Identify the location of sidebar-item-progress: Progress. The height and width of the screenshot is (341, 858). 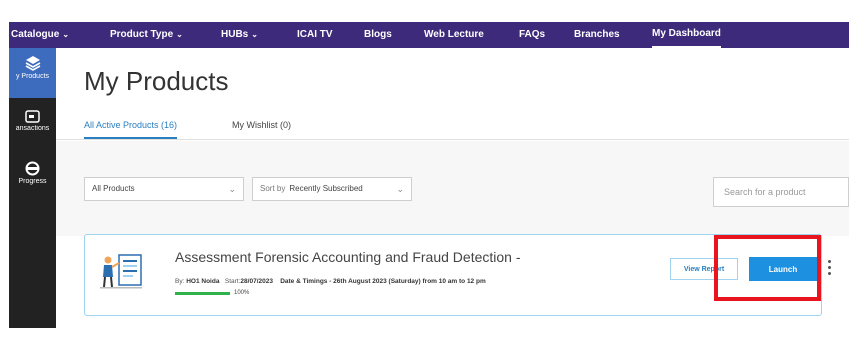
(32, 173).